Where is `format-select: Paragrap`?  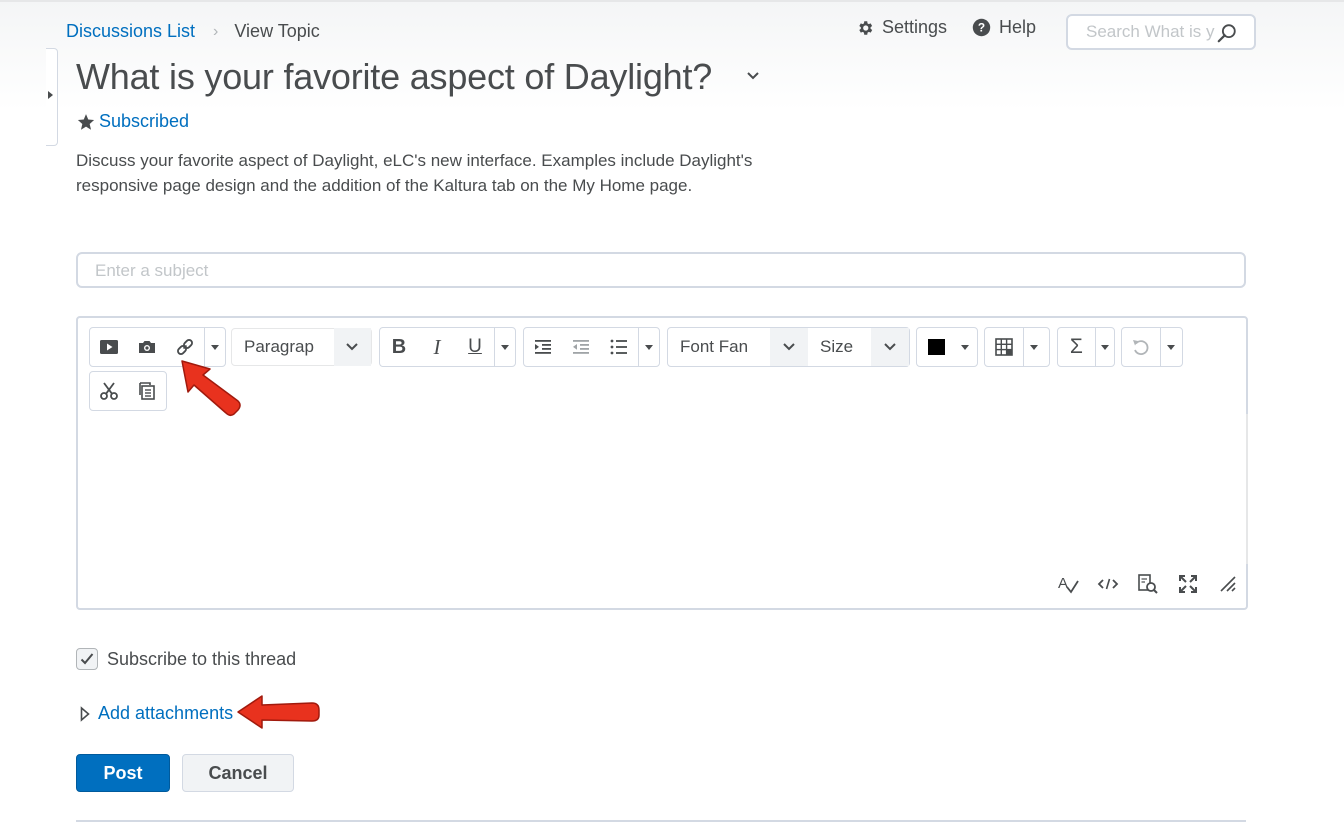
format-select: Paragrap is located at coordinates (301, 347).